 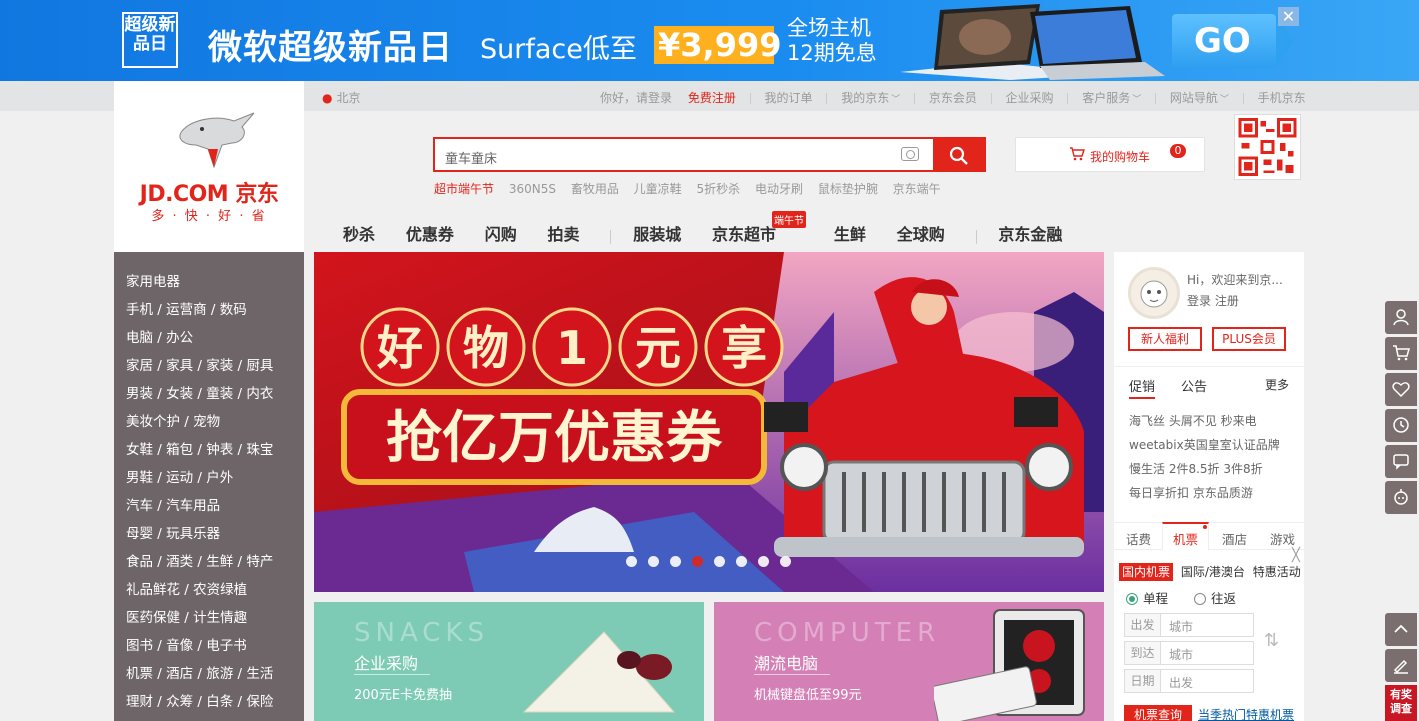 I want to click on nav-auction: 拍卖, so click(x=564, y=233).